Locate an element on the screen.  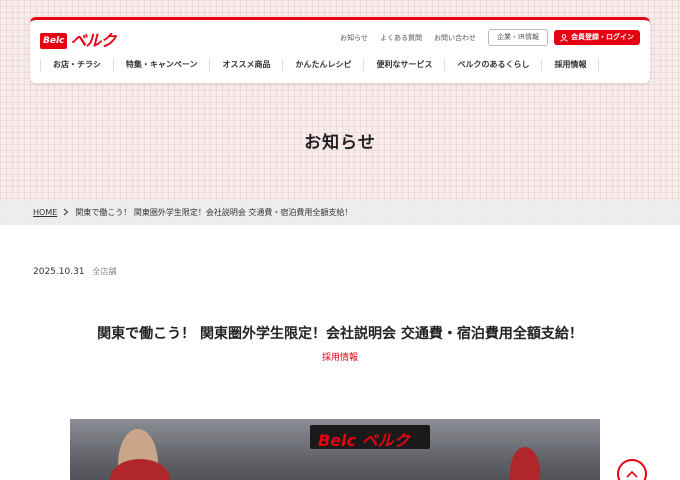
nav-item-recommended: オススメ商品 is located at coordinates (245, 65).